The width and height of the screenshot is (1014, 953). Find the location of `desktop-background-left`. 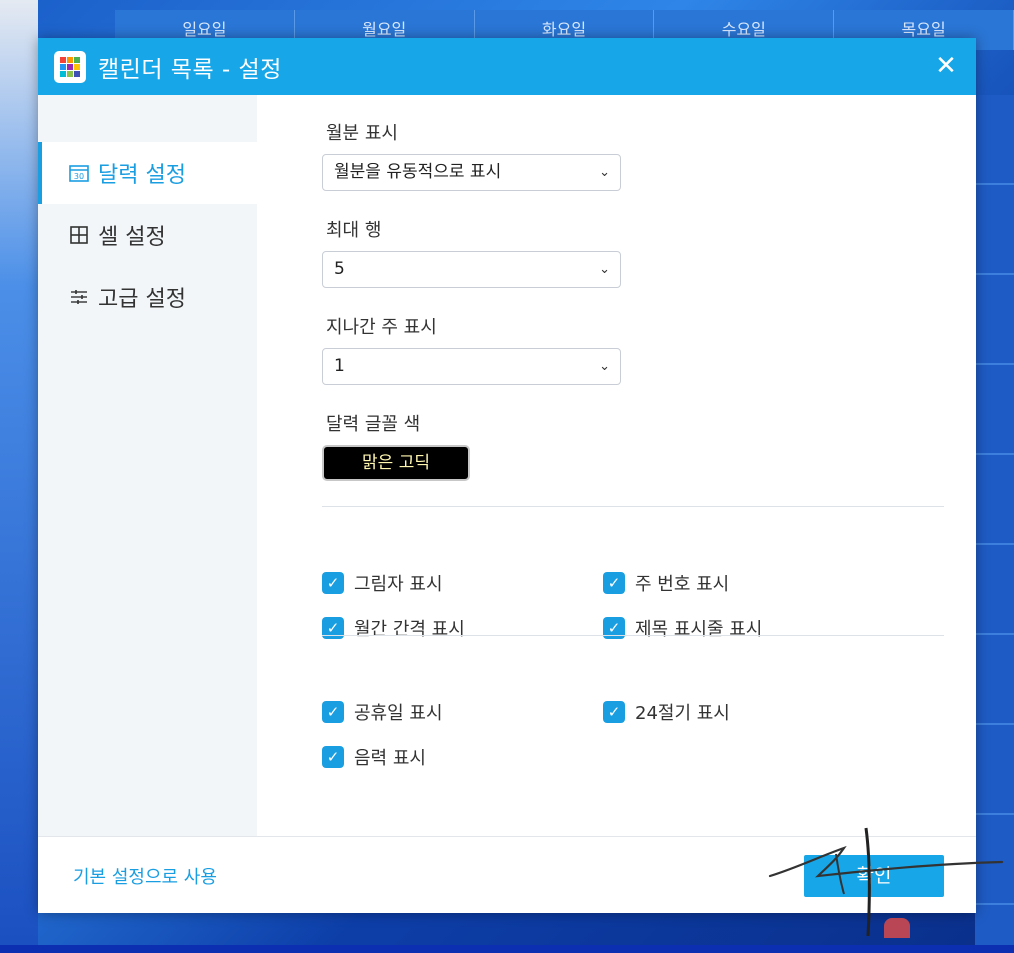

desktop-background-left is located at coordinates (19, 476).